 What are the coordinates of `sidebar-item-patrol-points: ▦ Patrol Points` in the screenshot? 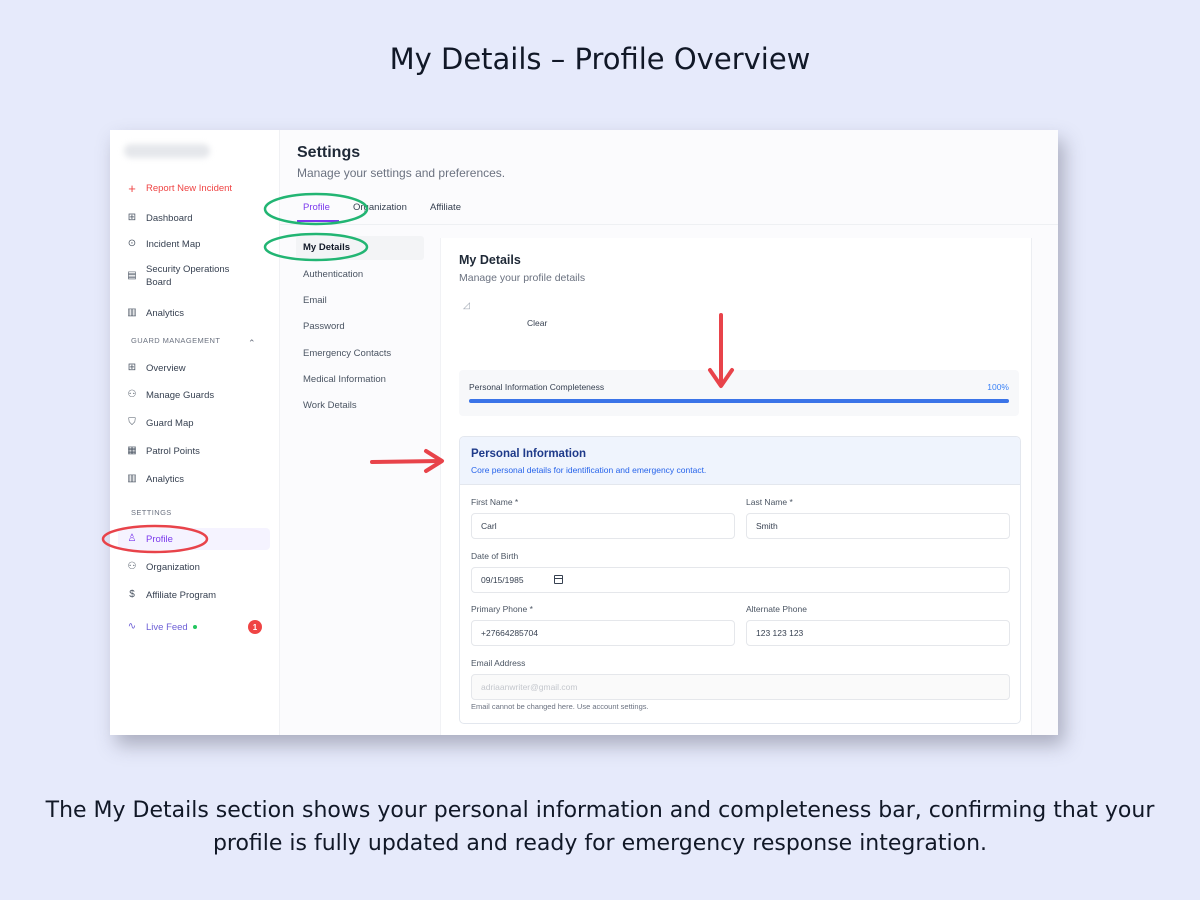 It's located at (194, 451).